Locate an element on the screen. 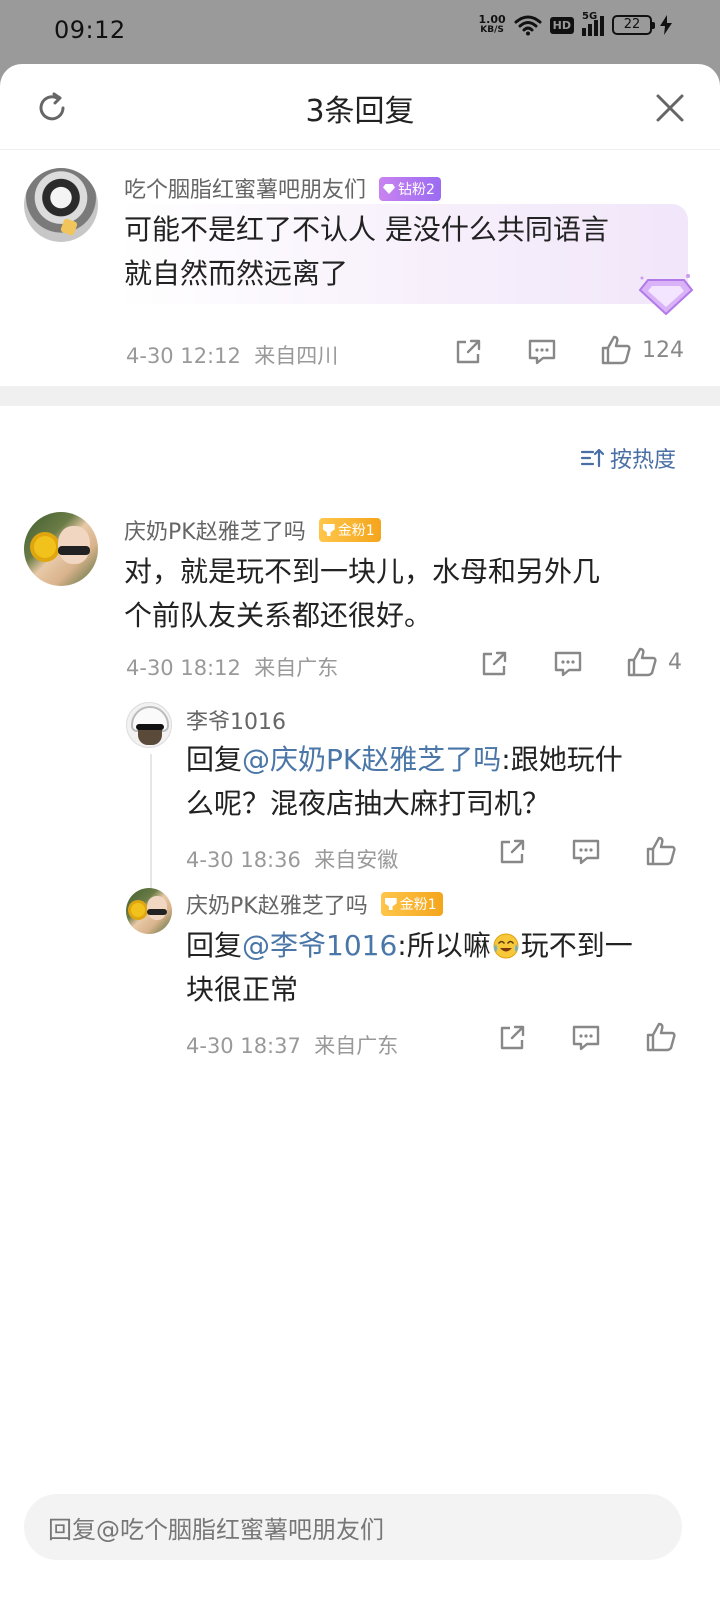 The width and height of the screenshot is (720, 1600). comment-text: 回复@庆奶PK赵雅芝了吗:跟她玩什 么呢？混夜店抽大麻打司机？ is located at coordinates (436, 782).